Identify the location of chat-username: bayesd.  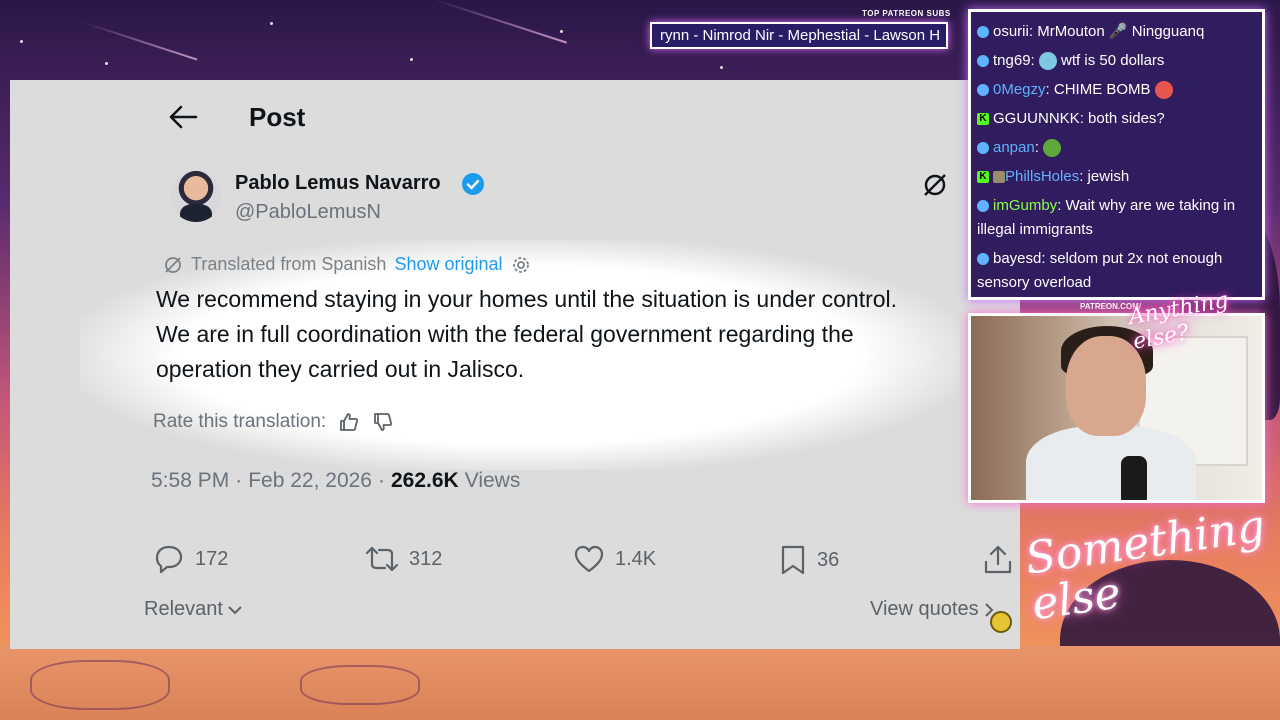
(1017, 258).